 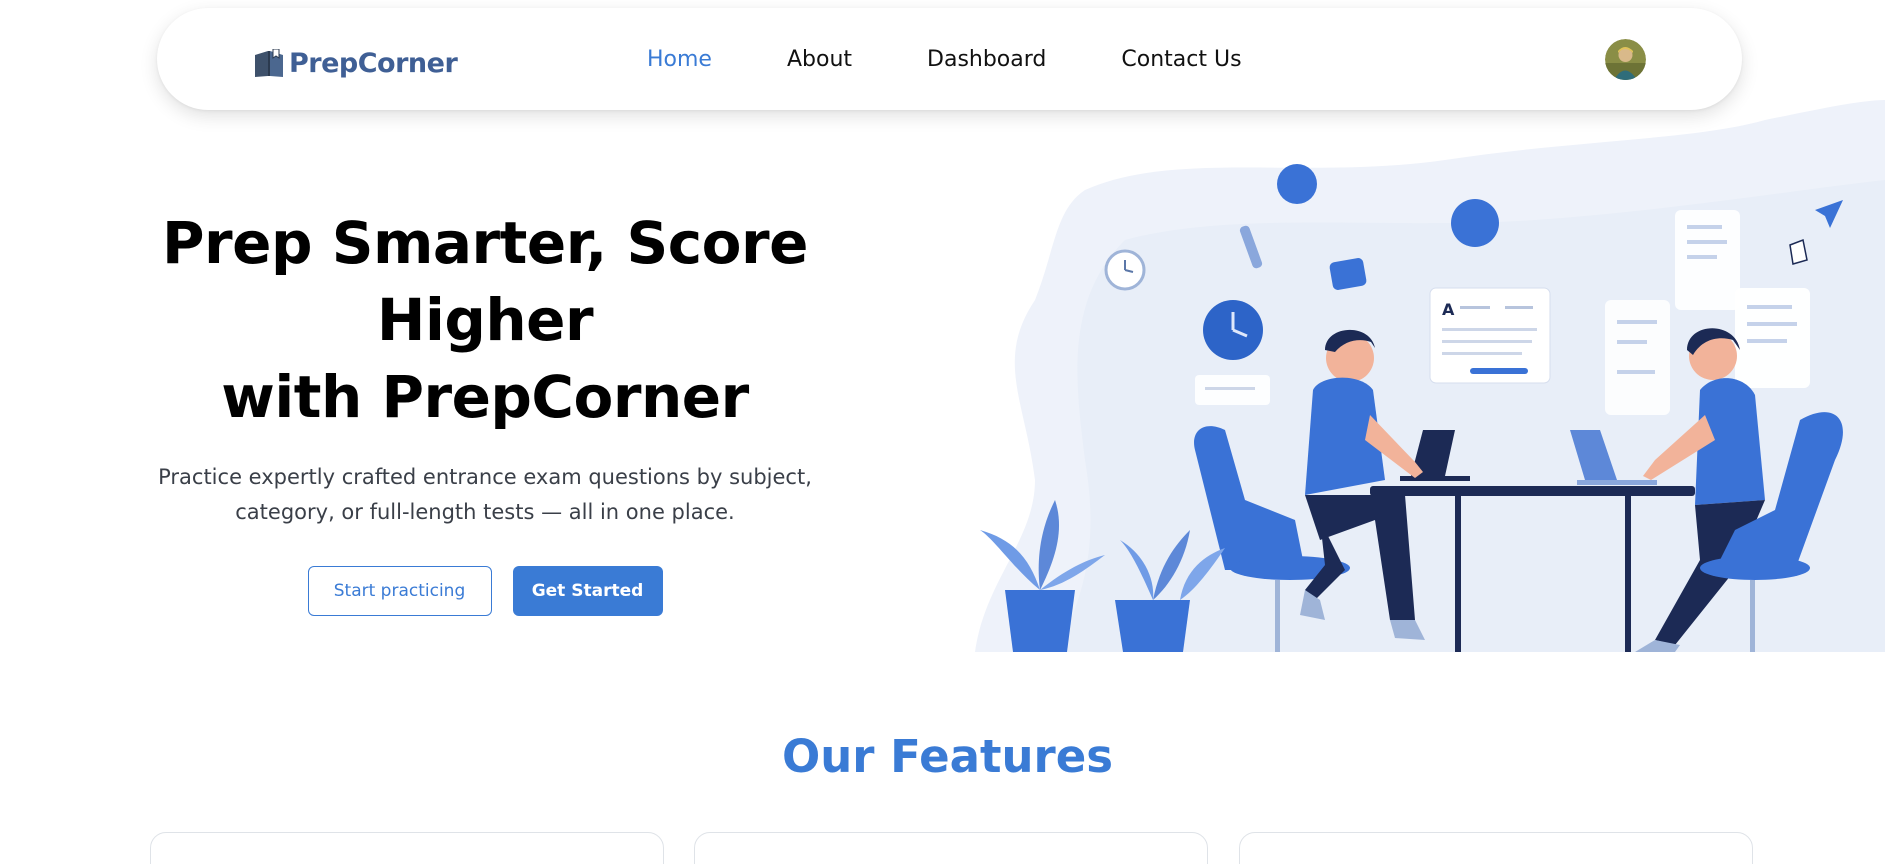 I want to click on user-avatar, so click(x=1625, y=59).